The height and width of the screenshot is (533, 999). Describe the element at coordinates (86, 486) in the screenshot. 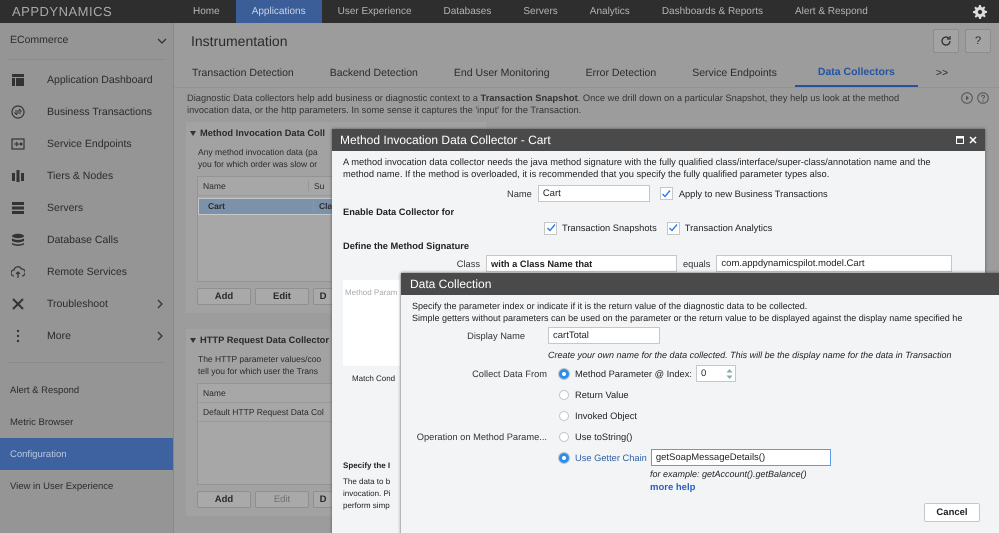

I see `sidebar-link: View in User Experience` at that location.